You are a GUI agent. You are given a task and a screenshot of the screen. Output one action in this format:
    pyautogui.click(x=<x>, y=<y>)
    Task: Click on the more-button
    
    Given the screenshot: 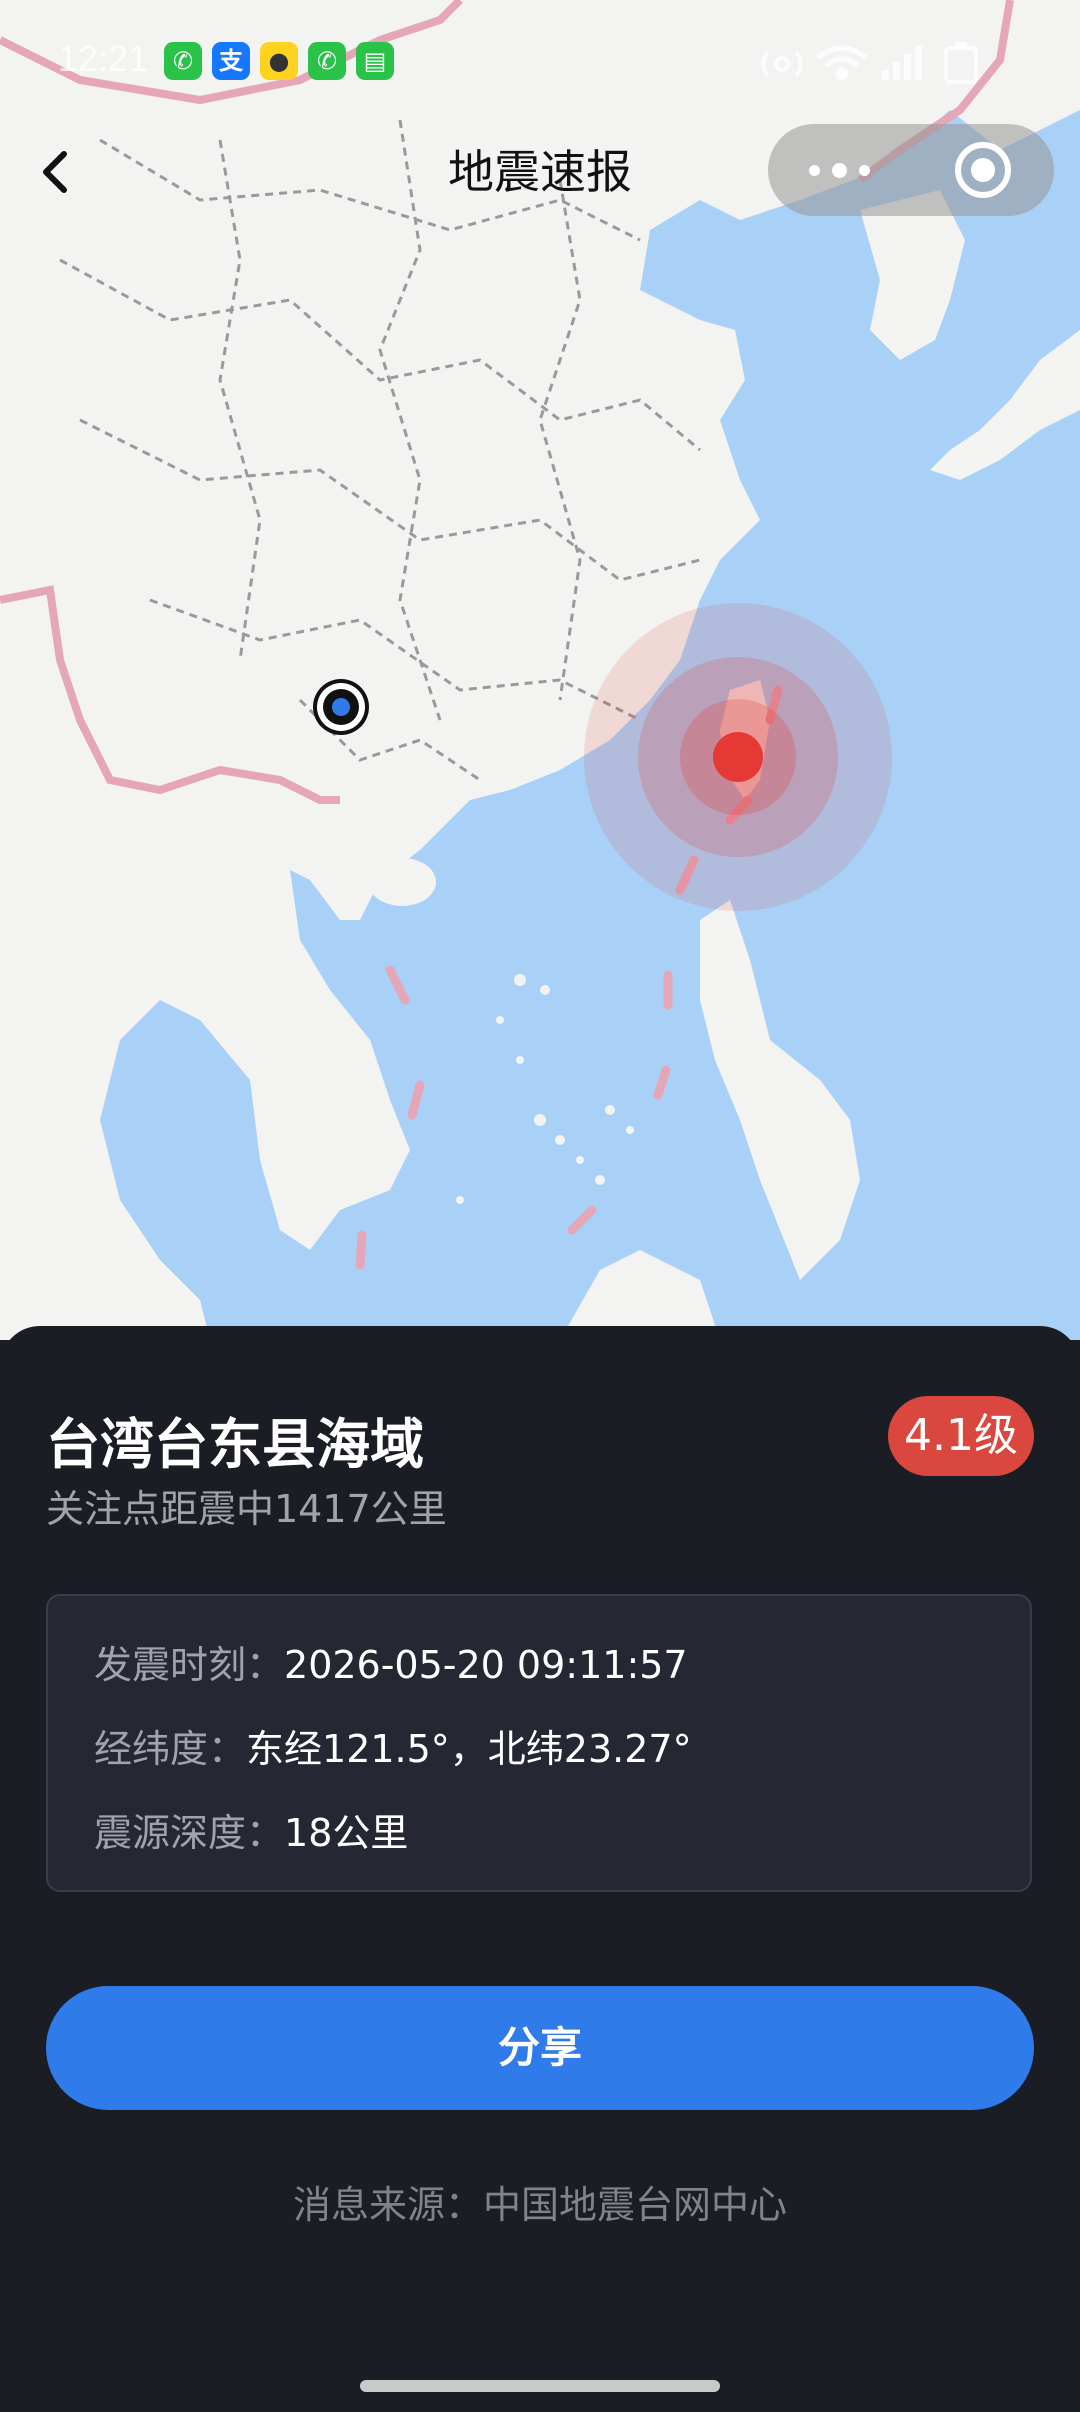 What is the action you would take?
    pyautogui.click(x=839, y=170)
    